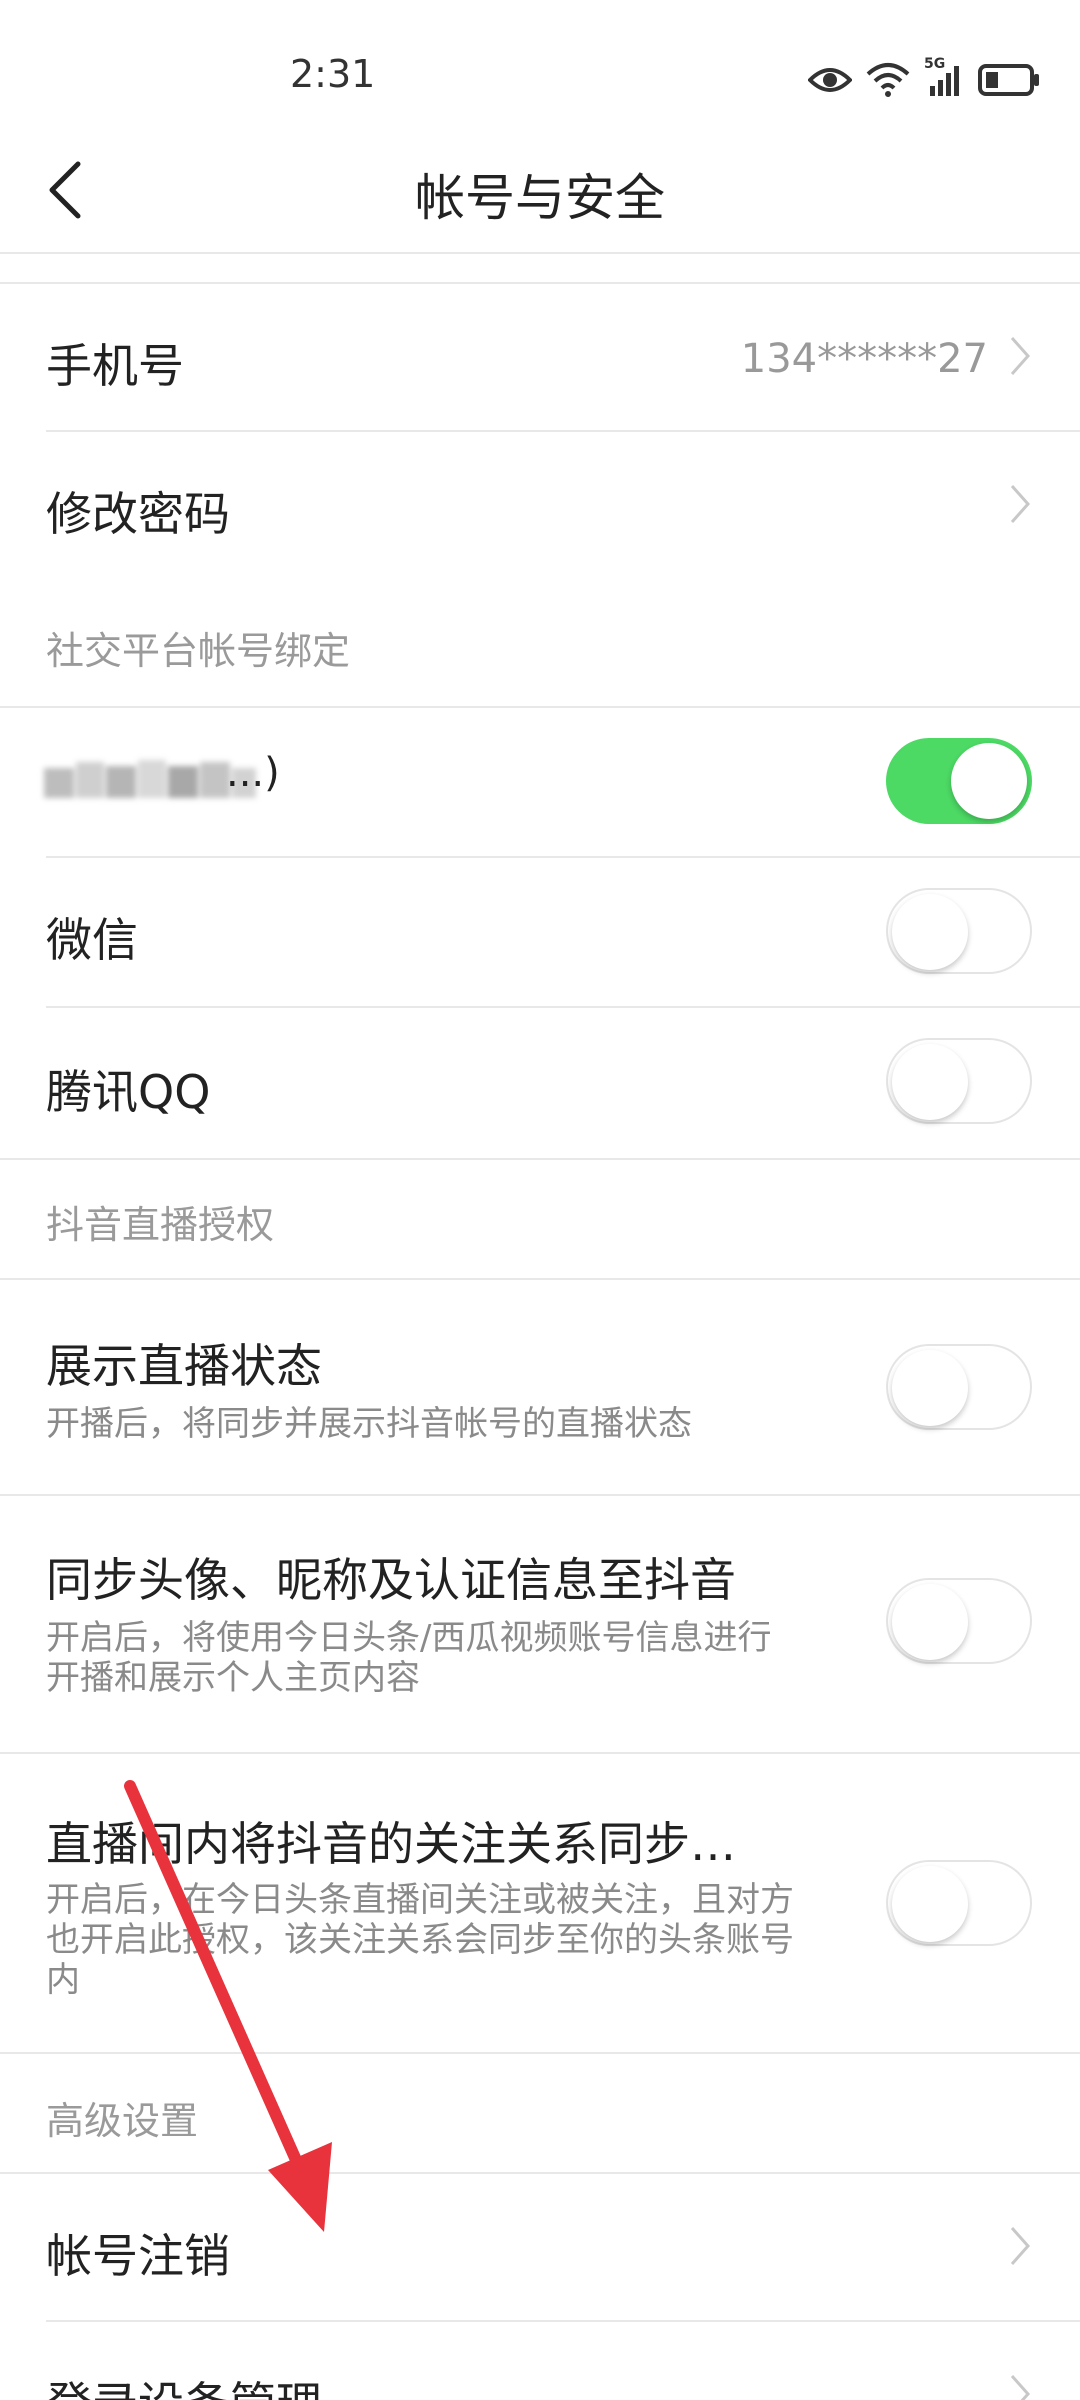 The height and width of the screenshot is (2400, 1080). Describe the element at coordinates (253, 773) in the screenshot. I see `bound-account-label-visible: ...)` at that location.